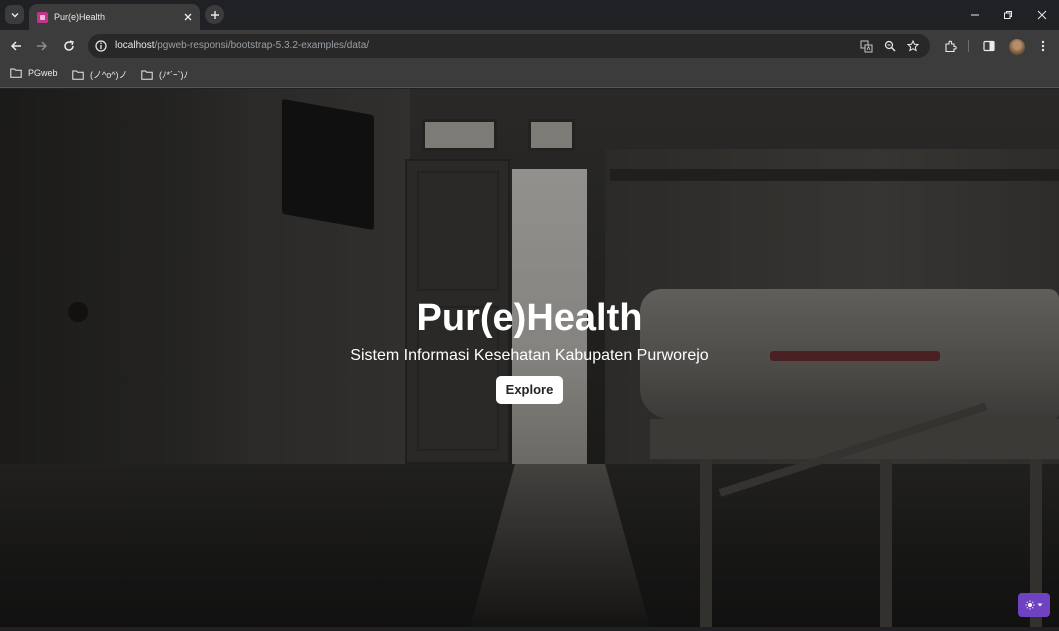  I want to click on back-icon, so click(15, 46).